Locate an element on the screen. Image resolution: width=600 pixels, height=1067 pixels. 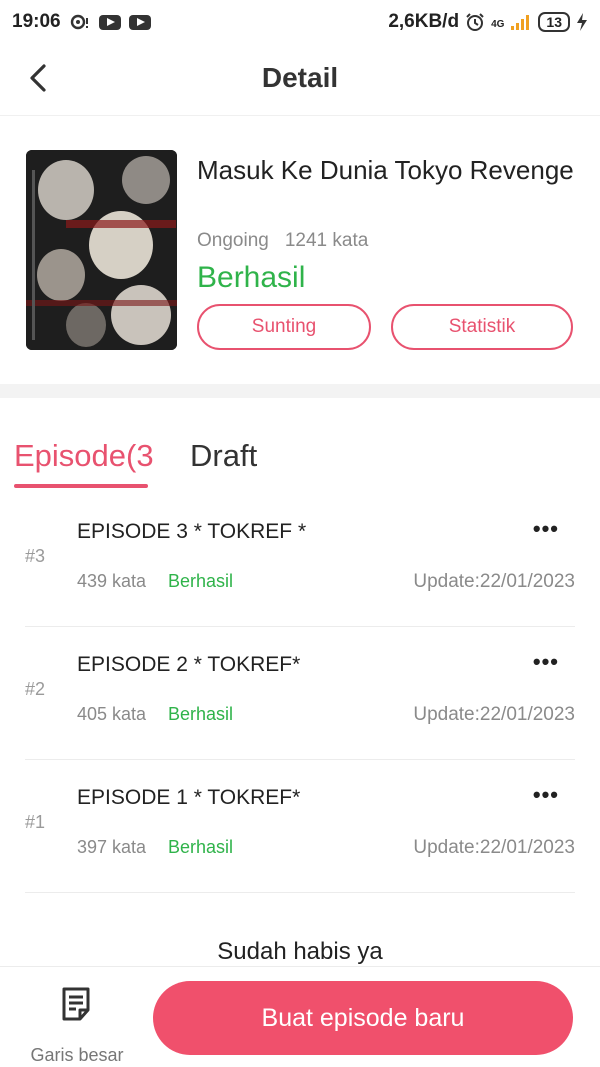
tab-bar: Episode(3 Draft is located at coordinates (300, 446).